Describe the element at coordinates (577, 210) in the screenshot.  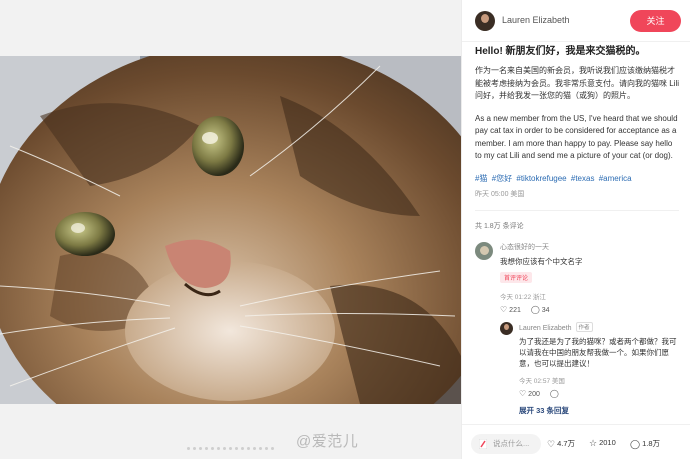
I see `divider` at that location.